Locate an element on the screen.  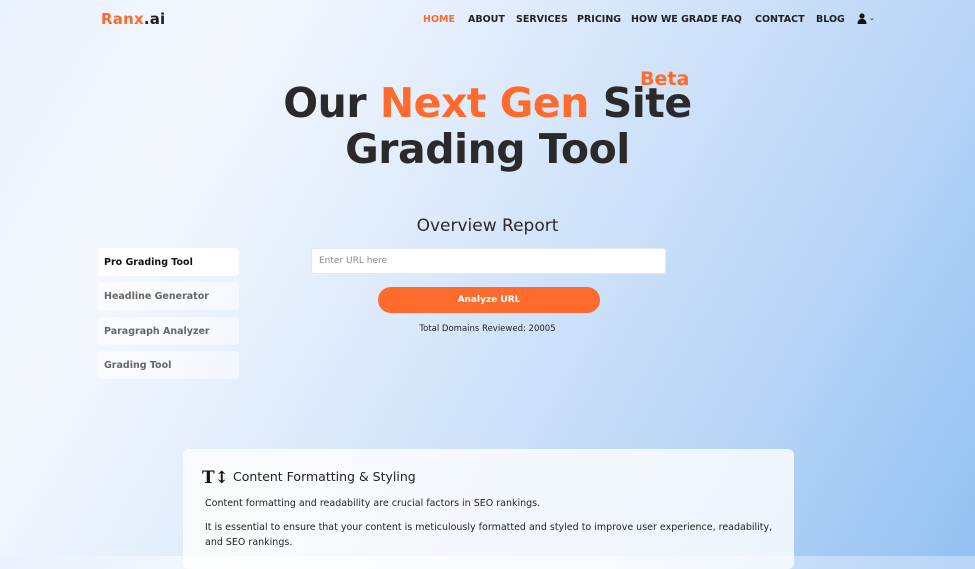
nav-pricing: PRICING is located at coordinates (599, 19).